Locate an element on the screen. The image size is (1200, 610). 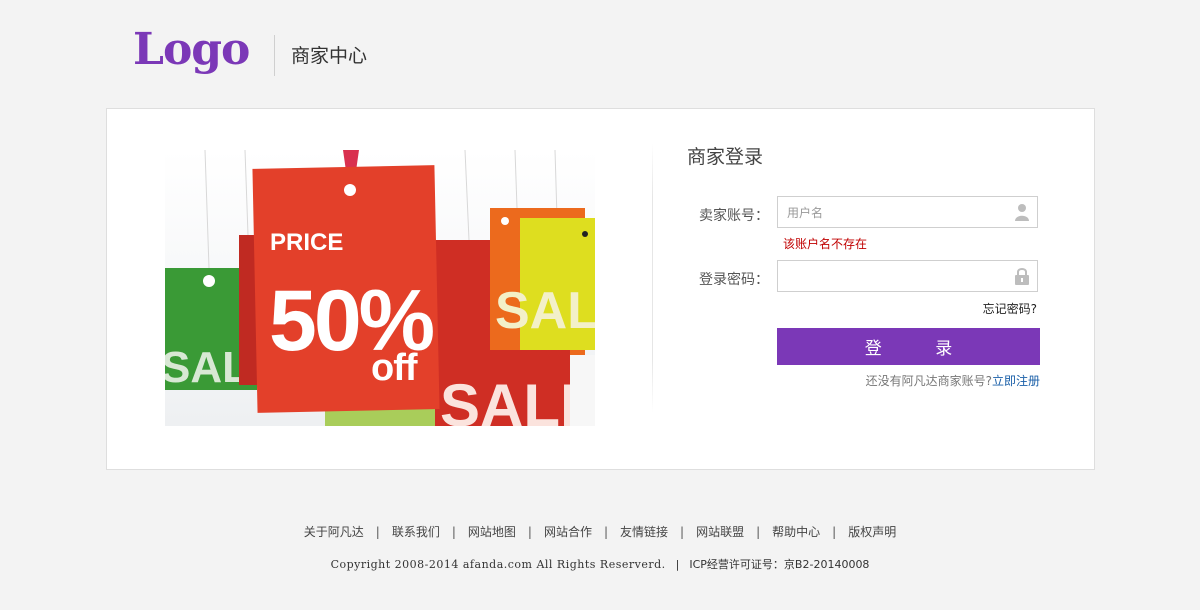
logo: Logo is located at coordinates (191, 49).